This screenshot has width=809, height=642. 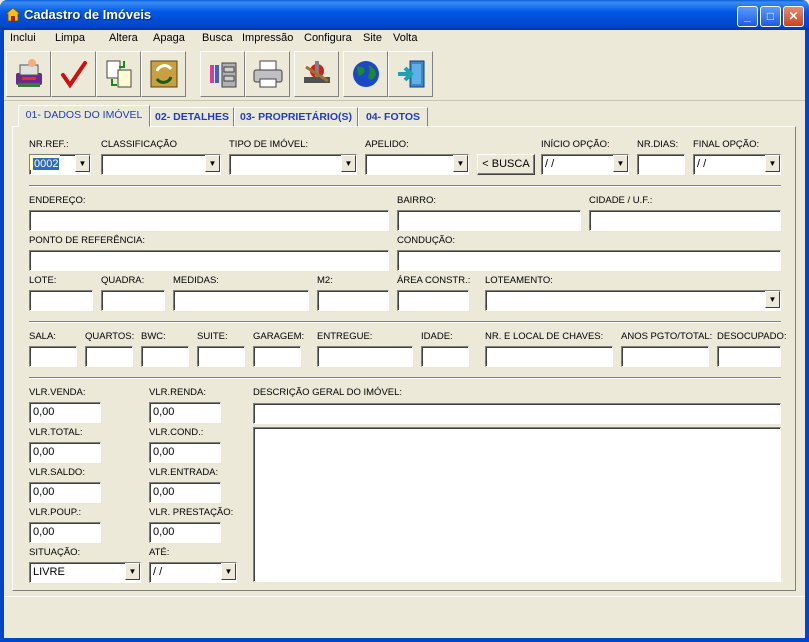 I want to click on apaga-tool-button, so click(x=163, y=74).